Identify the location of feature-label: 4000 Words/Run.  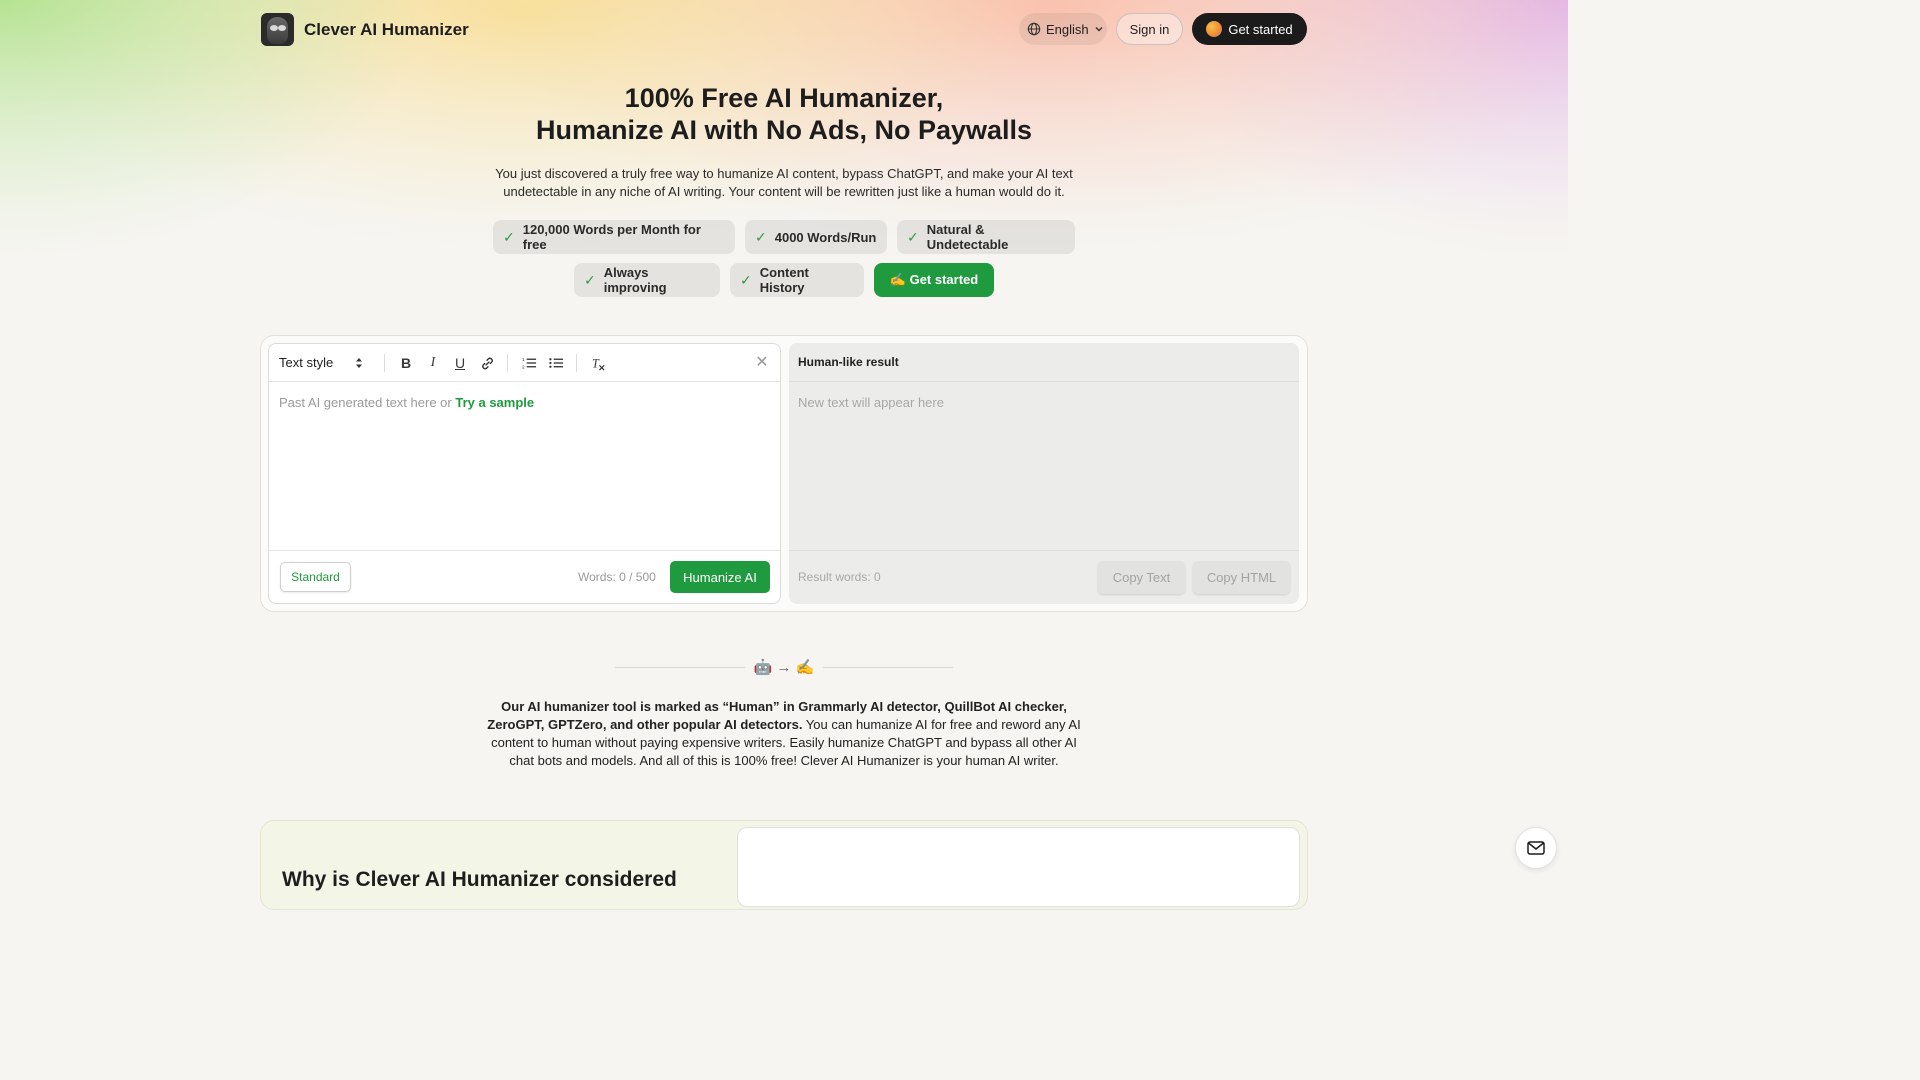
(825, 237).